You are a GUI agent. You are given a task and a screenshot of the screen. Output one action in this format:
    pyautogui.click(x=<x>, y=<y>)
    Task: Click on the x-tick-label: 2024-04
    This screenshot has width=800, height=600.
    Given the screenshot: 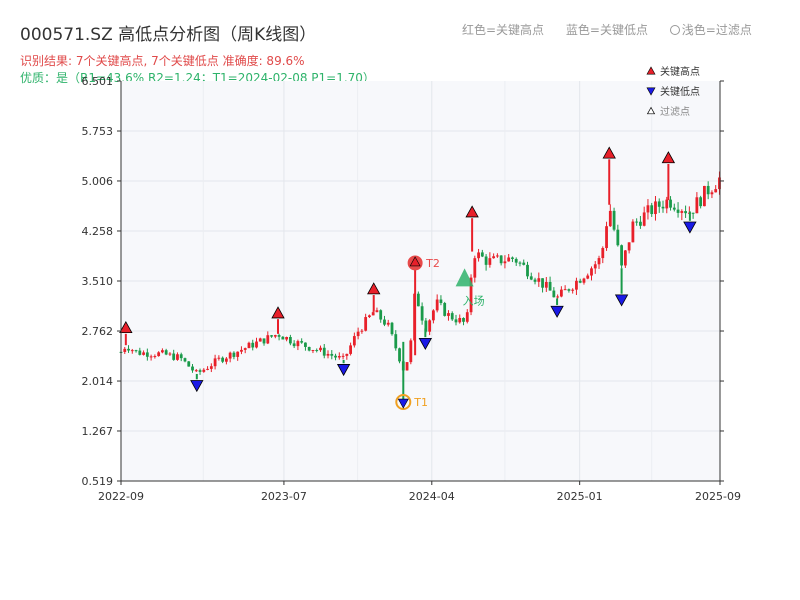 What is the action you would take?
    pyautogui.click(x=432, y=496)
    